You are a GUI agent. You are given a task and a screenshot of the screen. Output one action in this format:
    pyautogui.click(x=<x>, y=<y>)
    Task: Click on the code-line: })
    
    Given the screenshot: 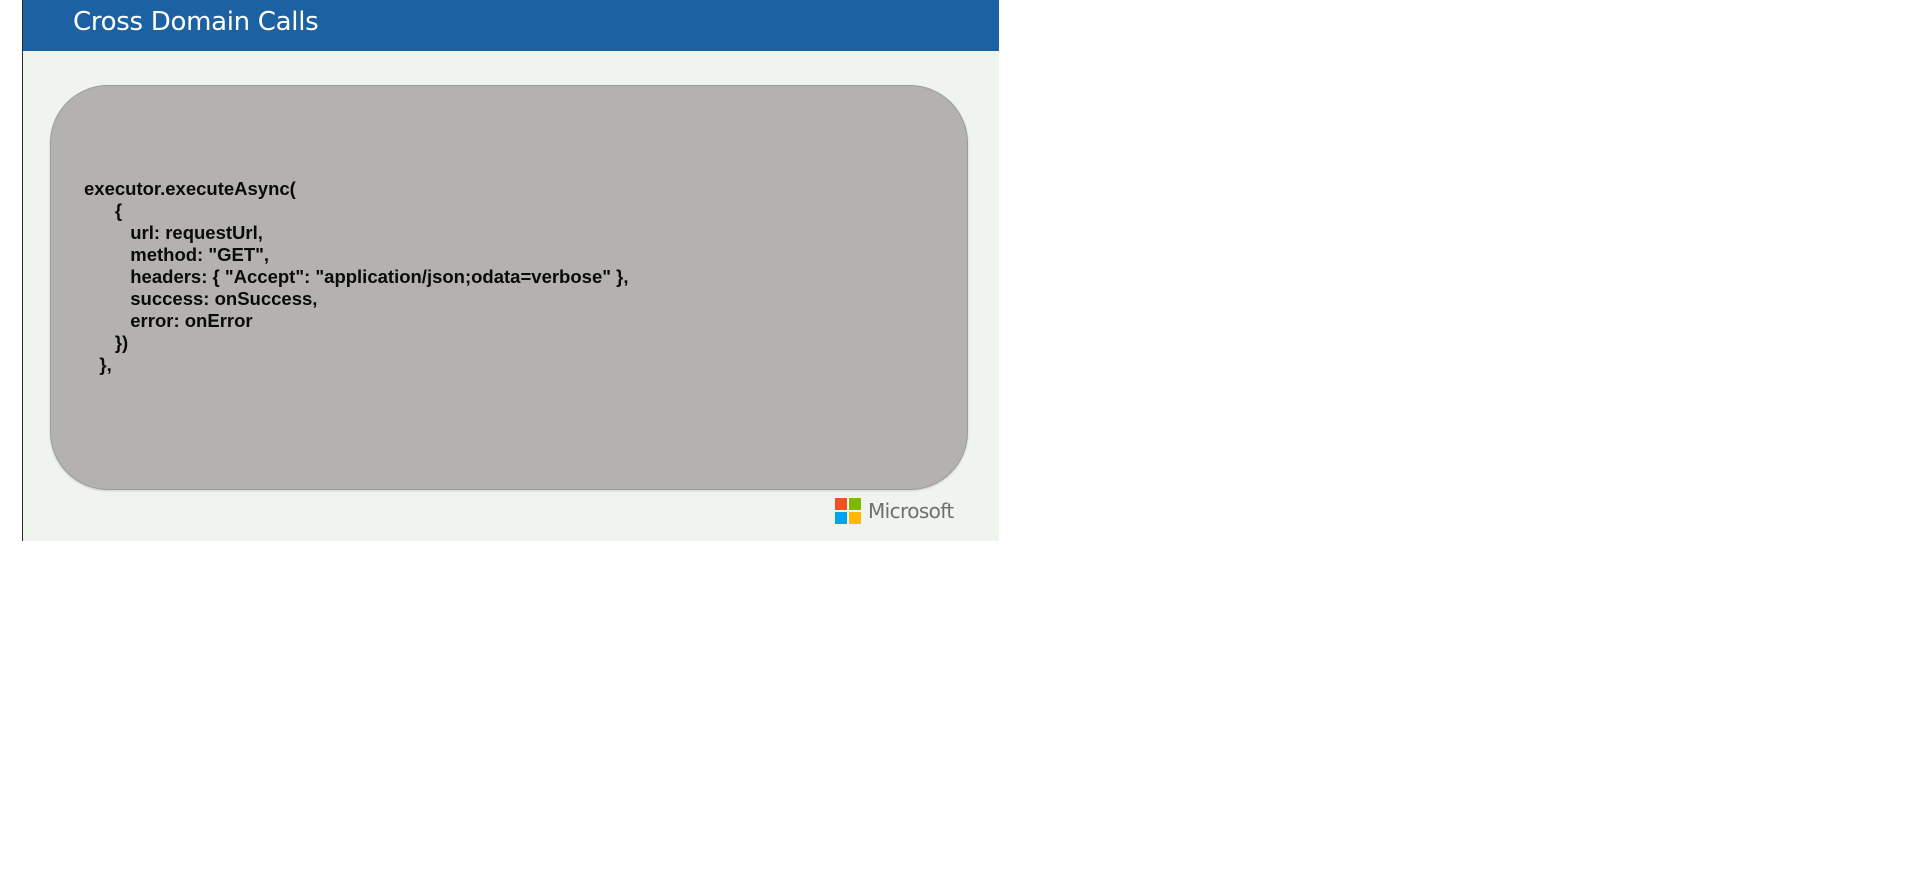 What is the action you would take?
    pyautogui.click(x=106, y=342)
    